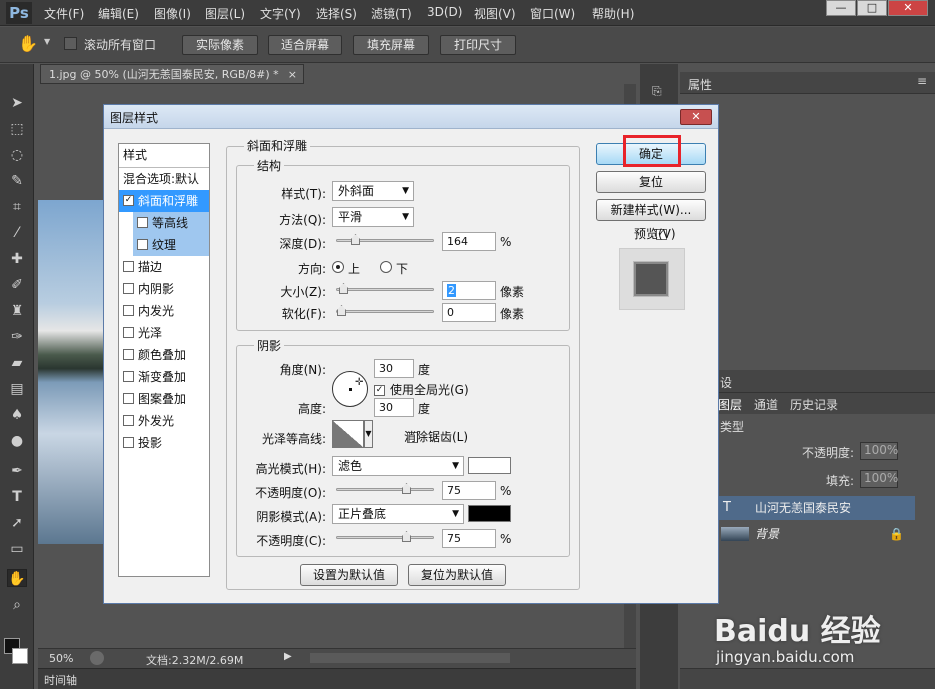  Describe the element at coordinates (172, 13) in the screenshot. I see `menu-image: 图像(I)` at that location.